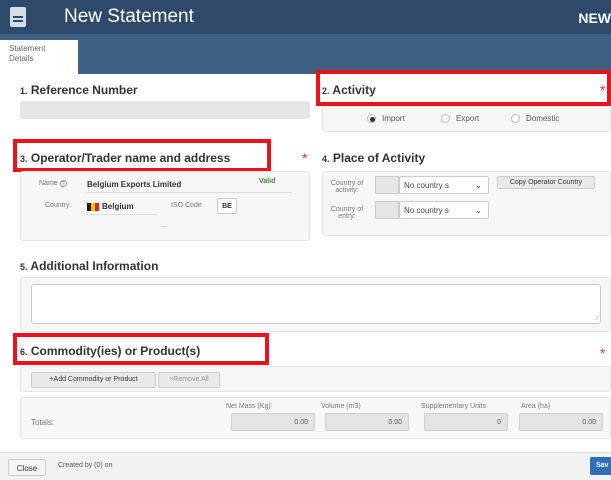 The image size is (611, 480). I want to click on area-total: 0.00, so click(561, 422).